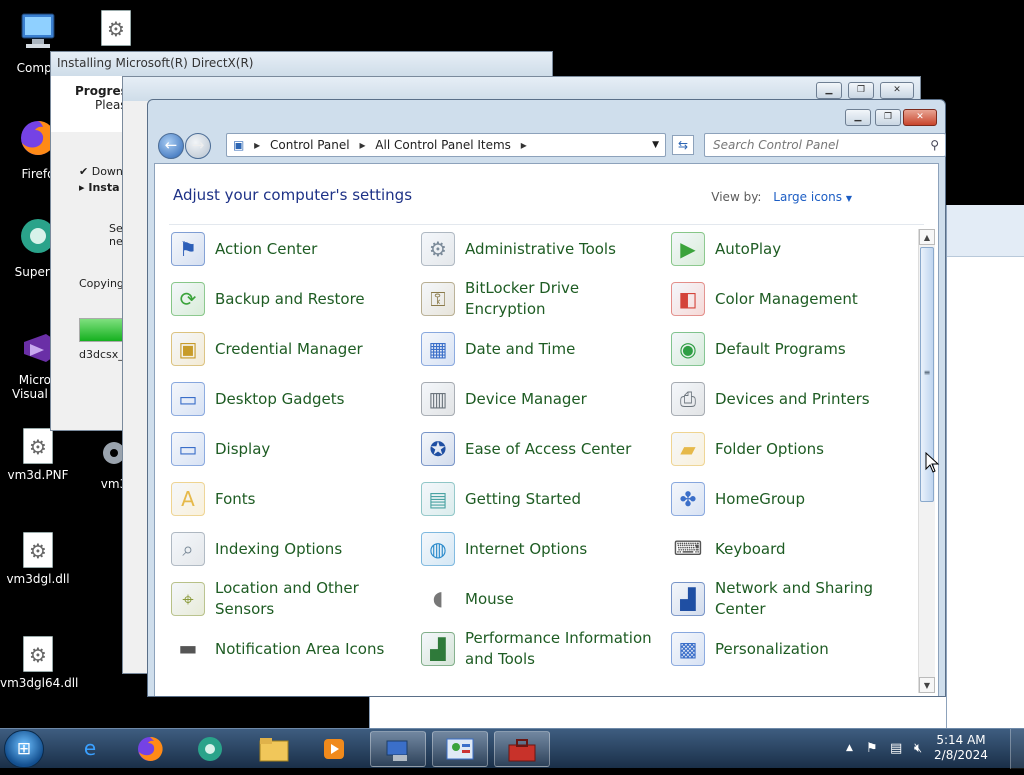  I want to click on control-panel-item: ▟ Performance Information and Tools, so click(541, 649).